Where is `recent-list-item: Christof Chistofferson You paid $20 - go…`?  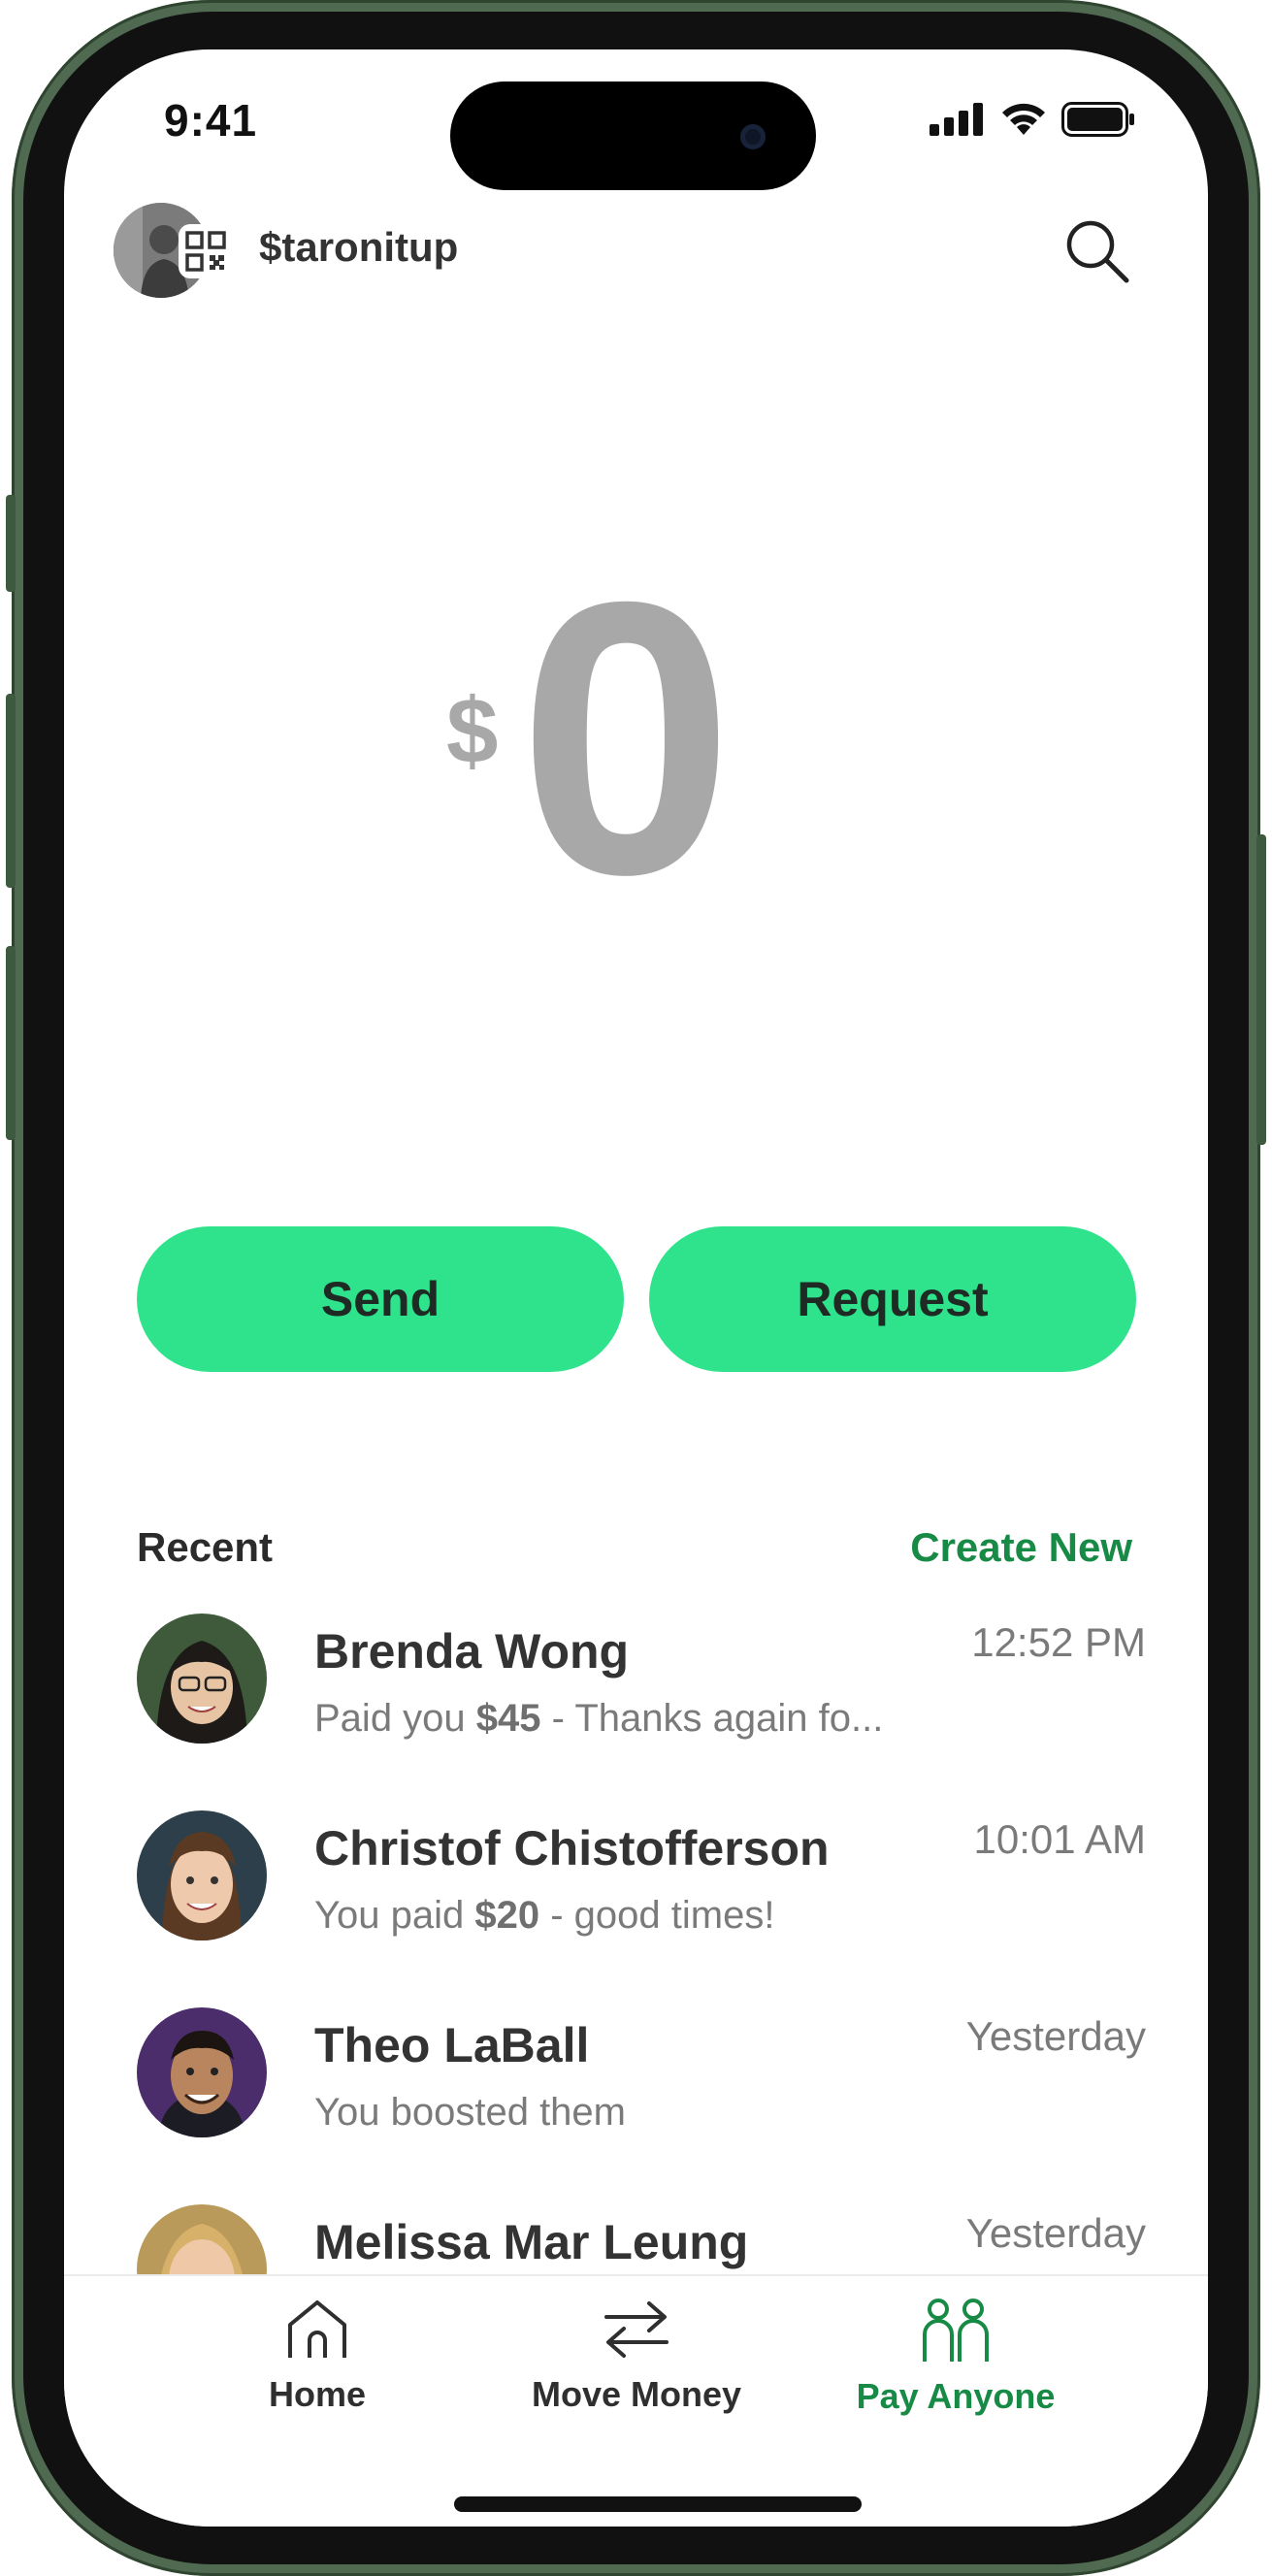
recent-list-item: Christof Chistofferson You paid $20 - go… is located at coordinates (641, 1878).